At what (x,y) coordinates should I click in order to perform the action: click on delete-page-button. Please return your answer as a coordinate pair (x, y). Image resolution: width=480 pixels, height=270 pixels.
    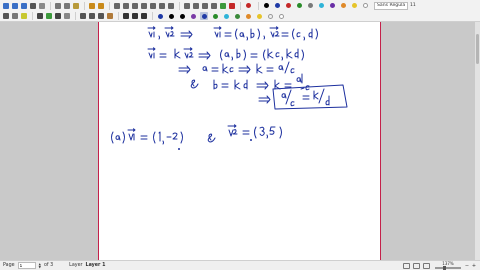
    Looking at the image, I should click on (135, 6).